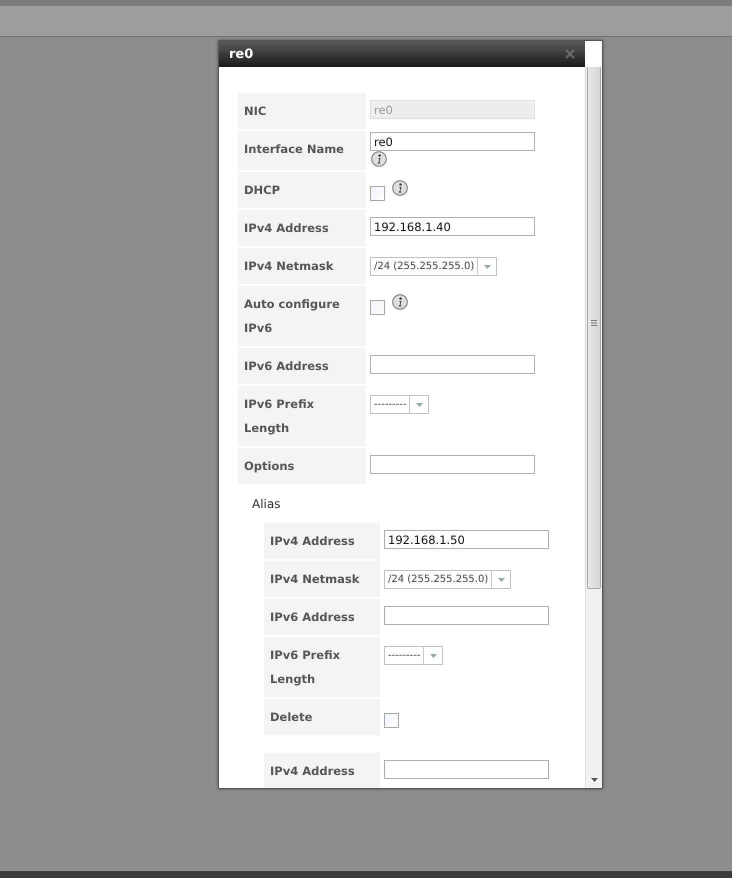  Describe the element at coordinates (302, 466) in the screenshot. I see `field-label: Options` at that location.